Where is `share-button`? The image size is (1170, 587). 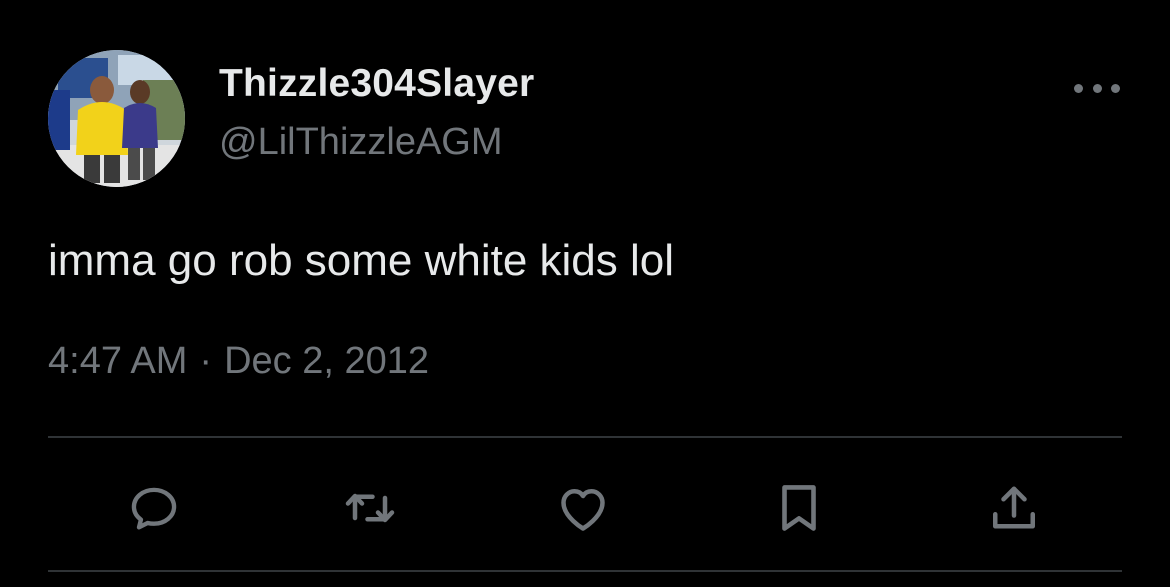 share-button is located at coordinates (1014, 508).